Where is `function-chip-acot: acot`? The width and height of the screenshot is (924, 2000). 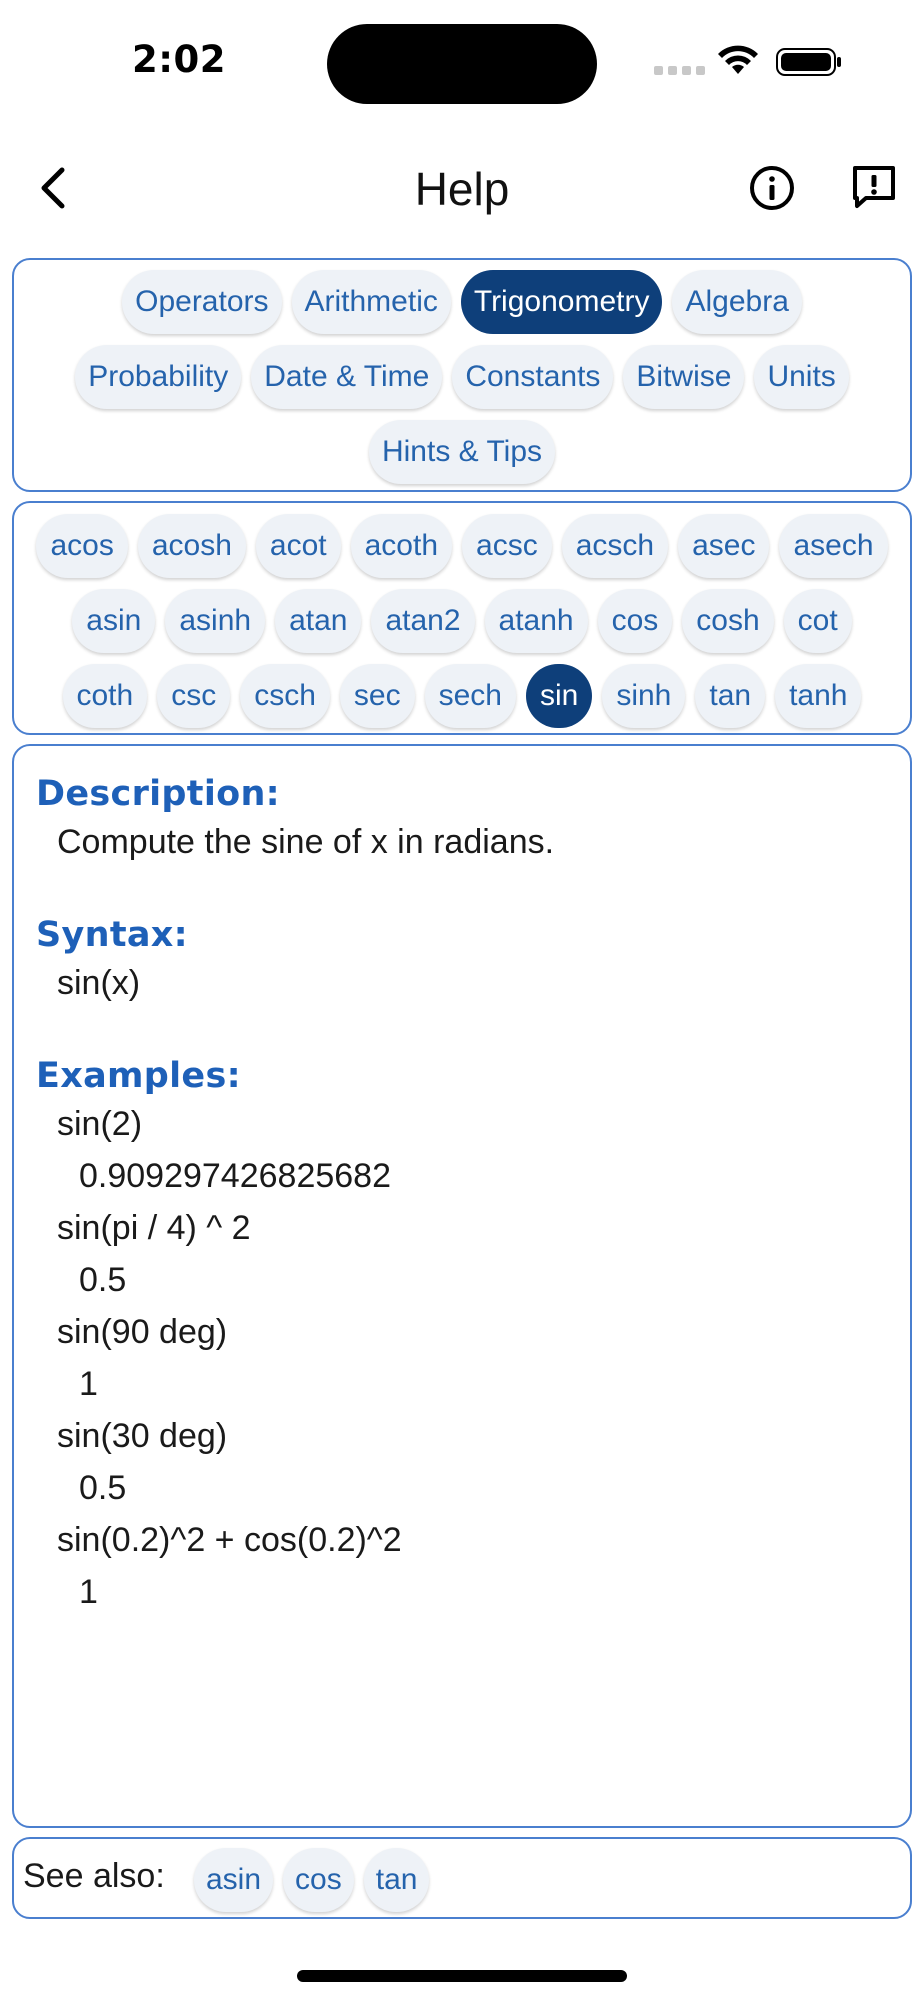
function-chip-acot: acot is located at coordinates (298, 546).